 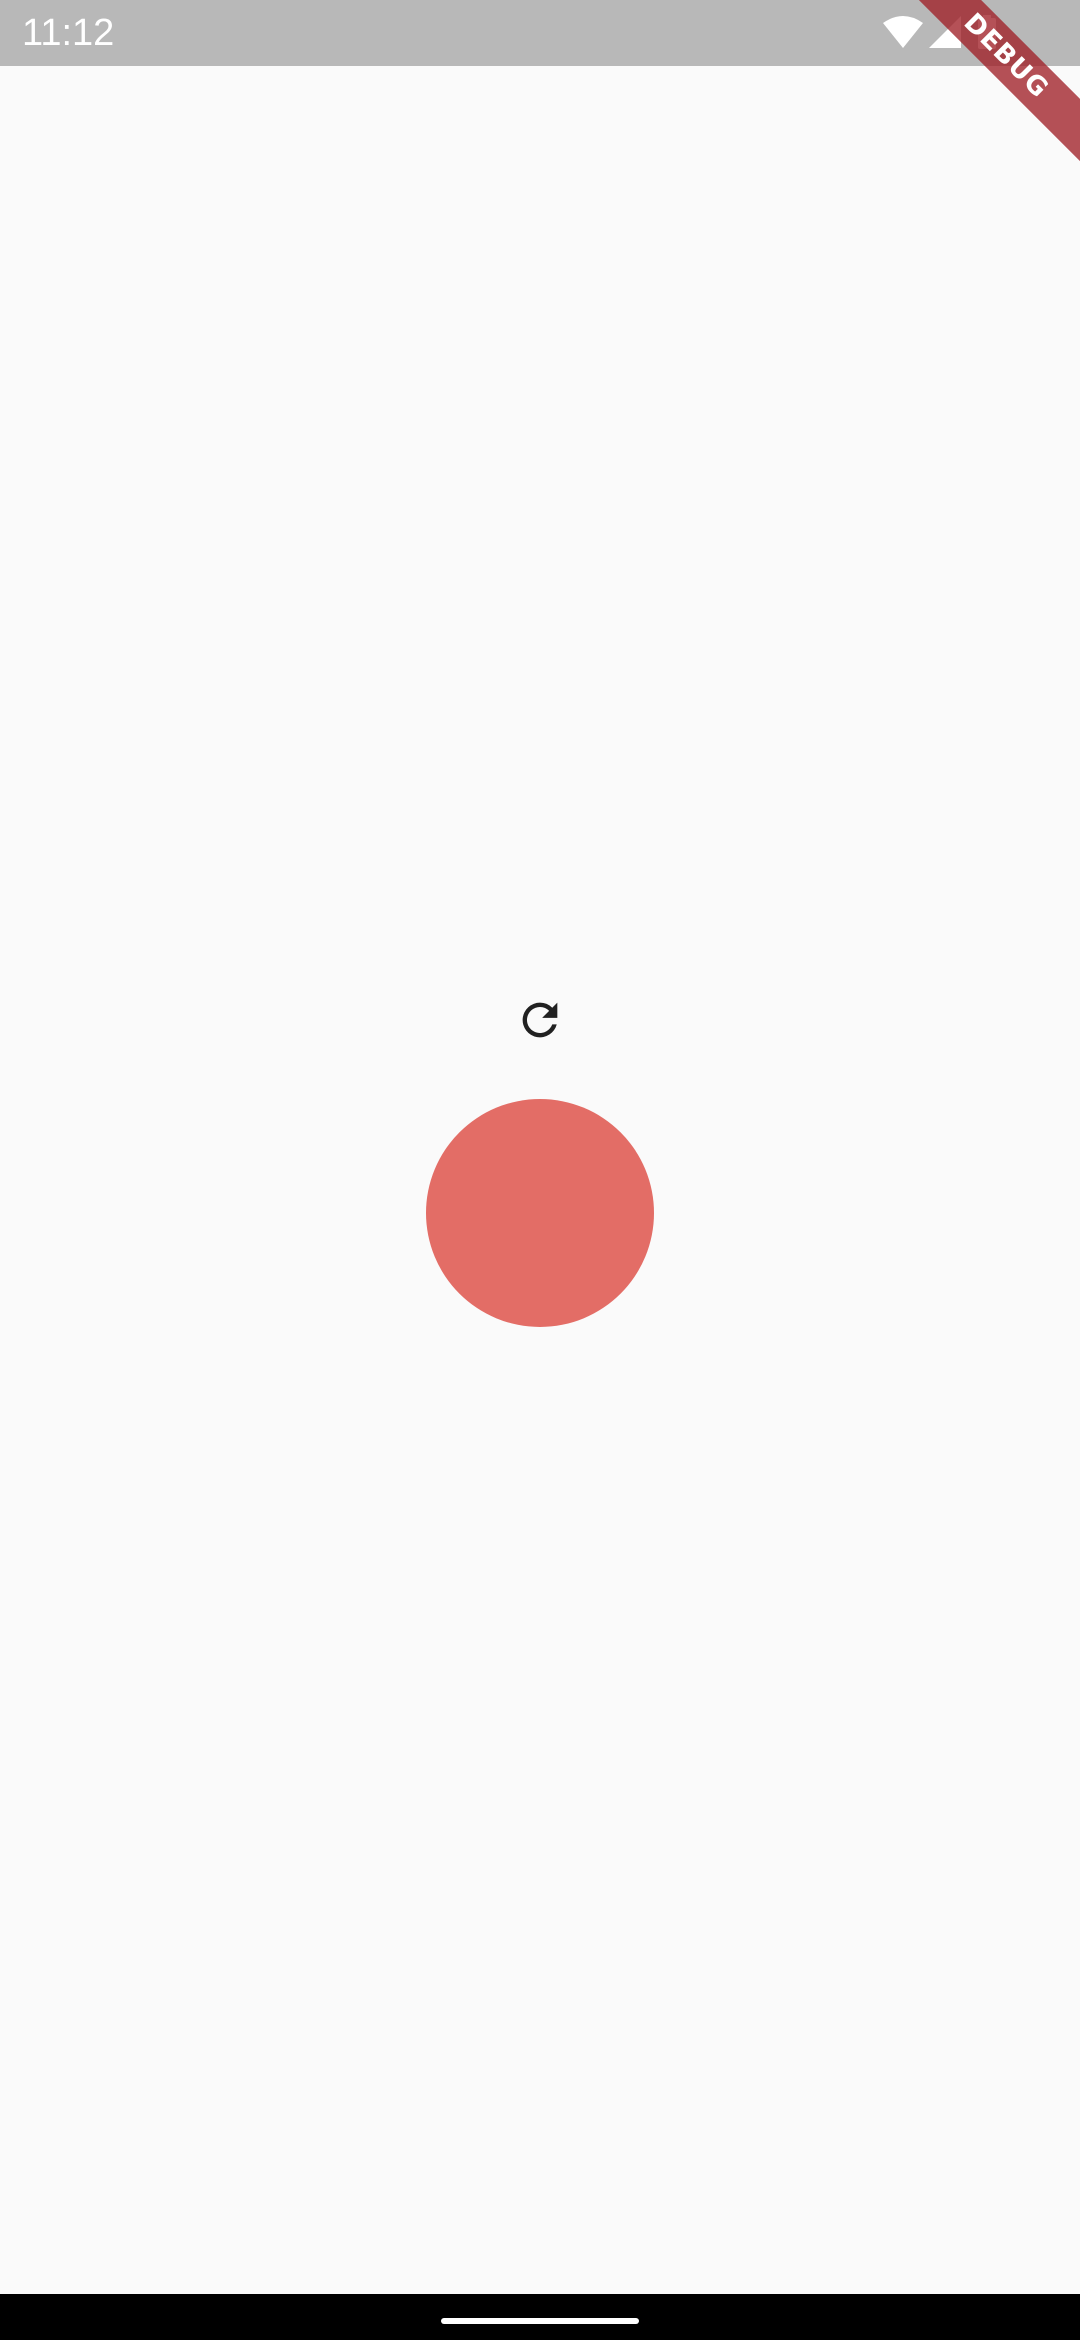 I want to click on signal-icon, so click(x=945, y=32).